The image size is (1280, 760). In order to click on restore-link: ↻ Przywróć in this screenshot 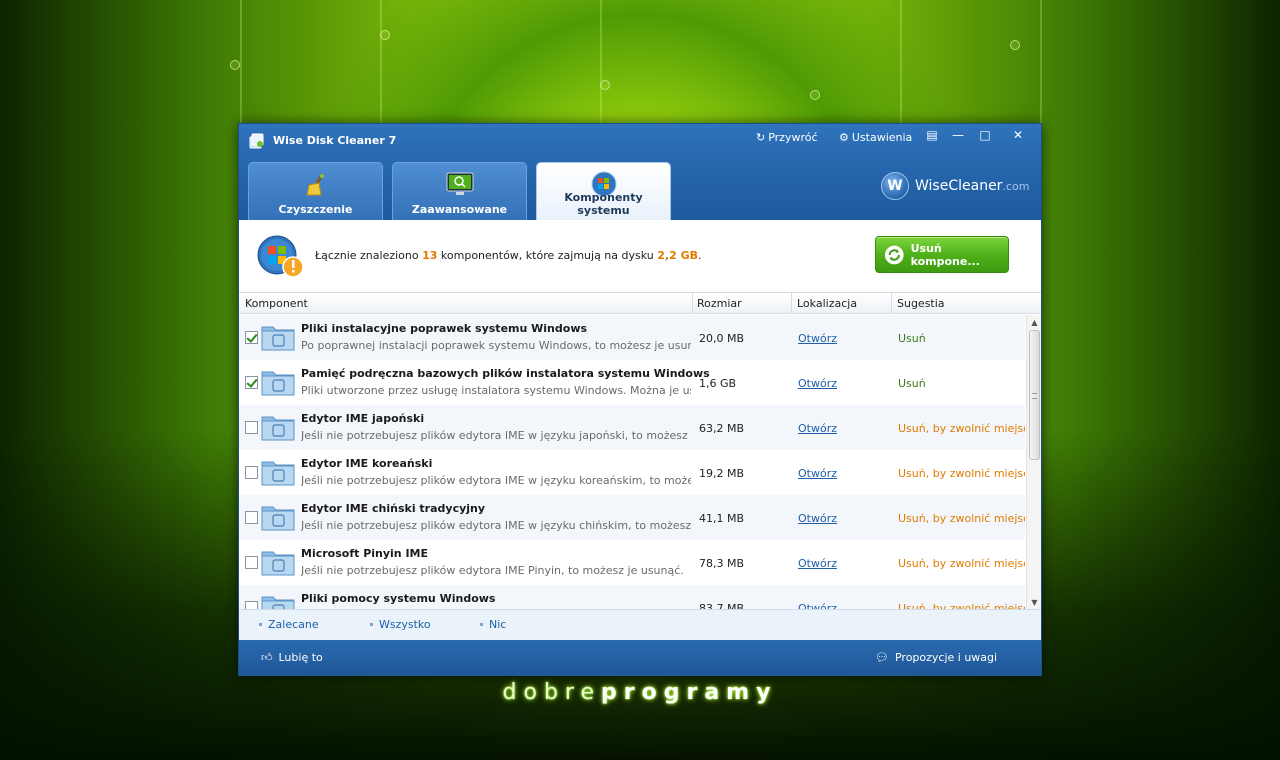, I will do `click(787, 137)`.